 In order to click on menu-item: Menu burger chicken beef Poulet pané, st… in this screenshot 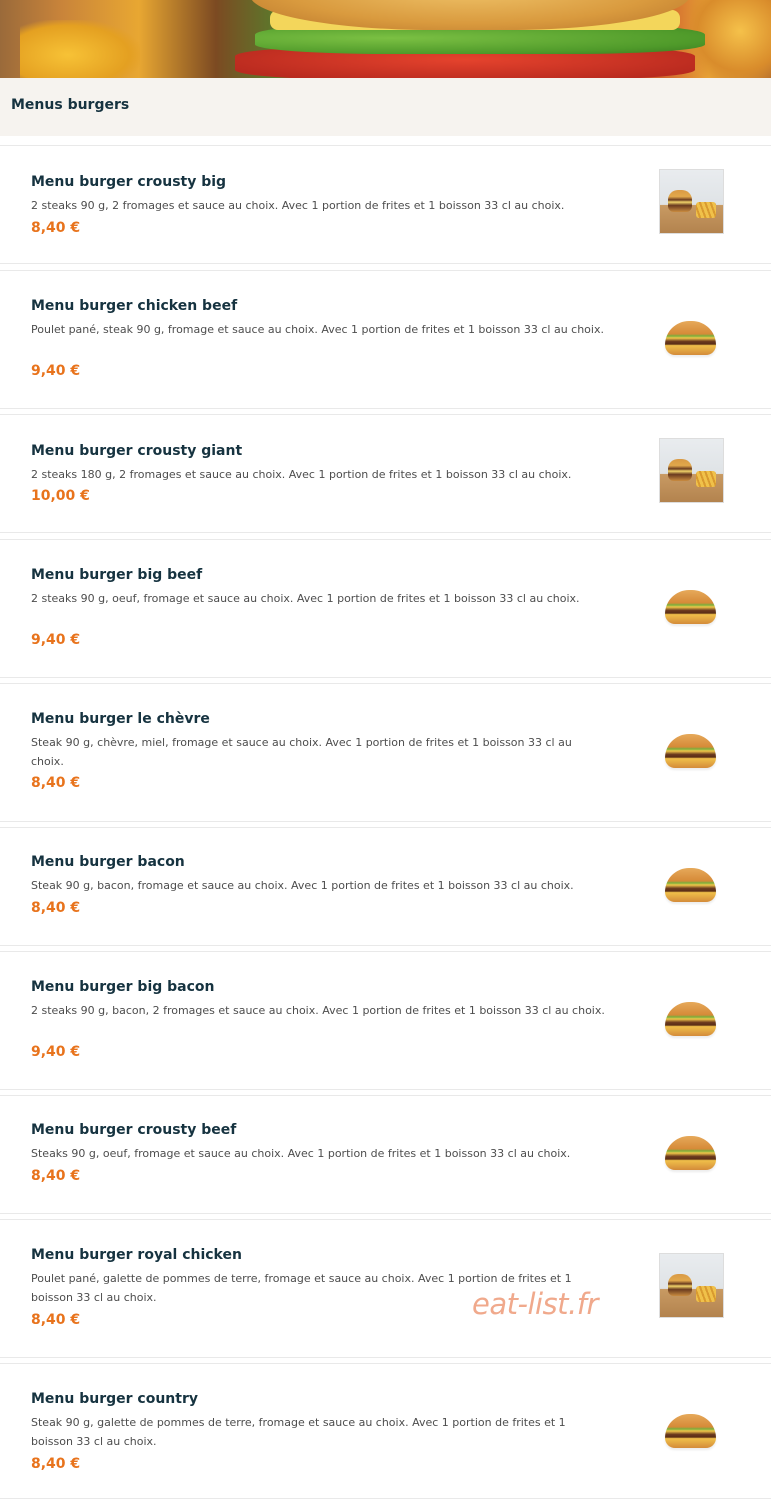, I will do `click(385, 339)`.